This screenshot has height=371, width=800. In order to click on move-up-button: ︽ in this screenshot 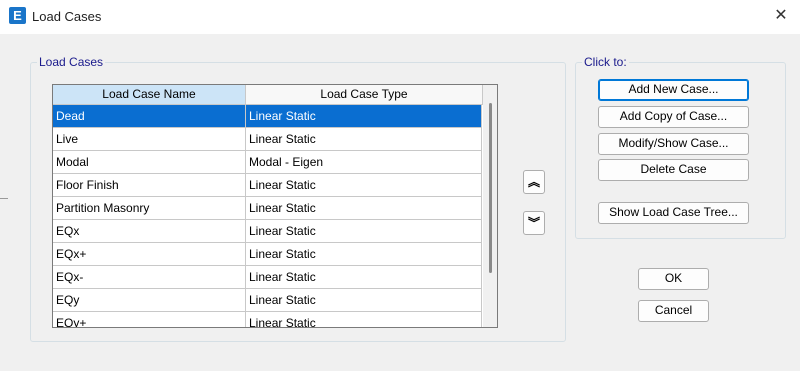, I will do `click(534, 182)`.